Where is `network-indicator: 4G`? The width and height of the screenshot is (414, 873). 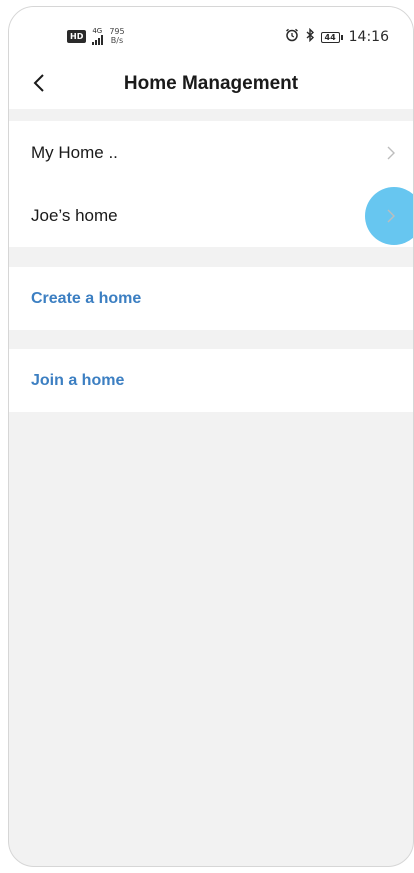
network-indicator: 4G is located at coordinates (98, 36).